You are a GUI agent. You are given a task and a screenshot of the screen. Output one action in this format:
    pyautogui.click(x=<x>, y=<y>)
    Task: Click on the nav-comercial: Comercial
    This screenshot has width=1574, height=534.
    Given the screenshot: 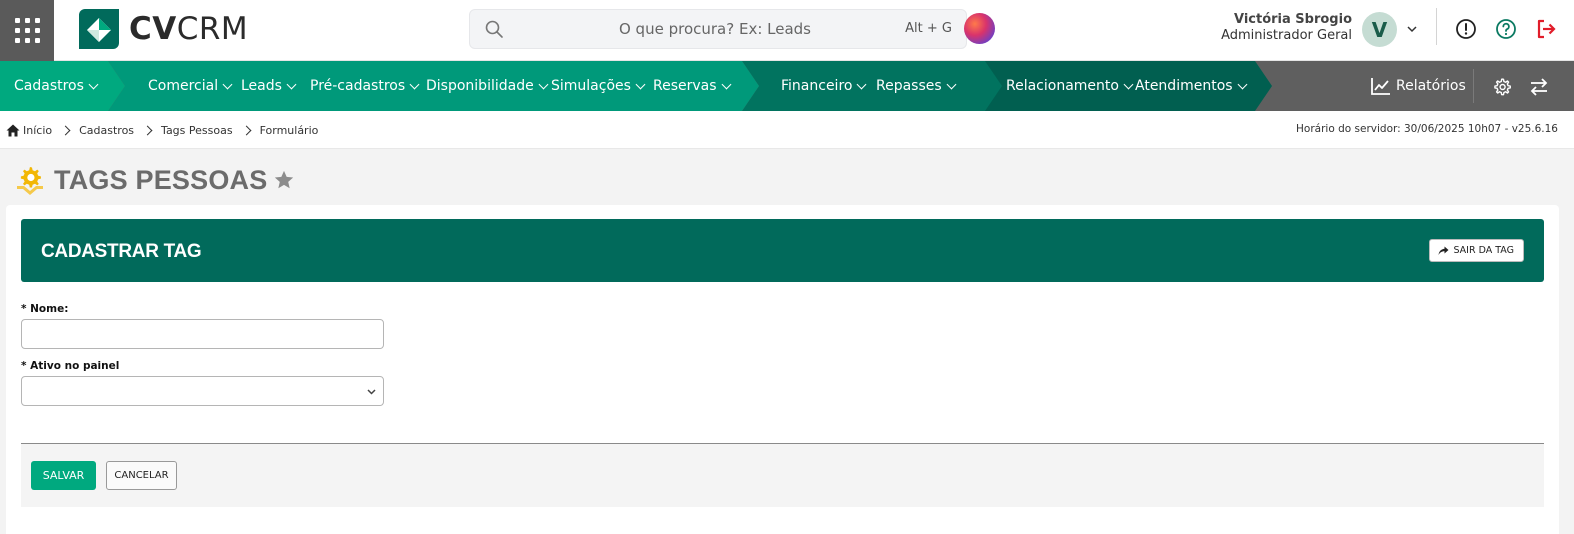 What is the action you would take?
    pyautogui.click(x=190, y=86)
    